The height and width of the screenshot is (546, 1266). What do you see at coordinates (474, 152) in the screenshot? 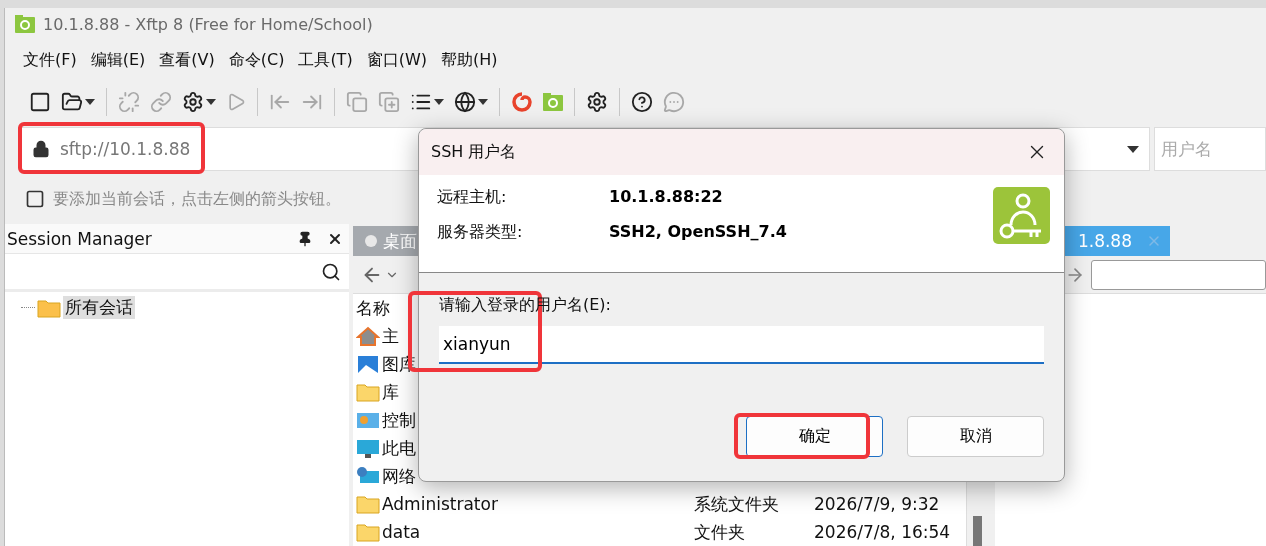
I see `dialog-title: SSH 用户名` at bounding box center [474, 152].